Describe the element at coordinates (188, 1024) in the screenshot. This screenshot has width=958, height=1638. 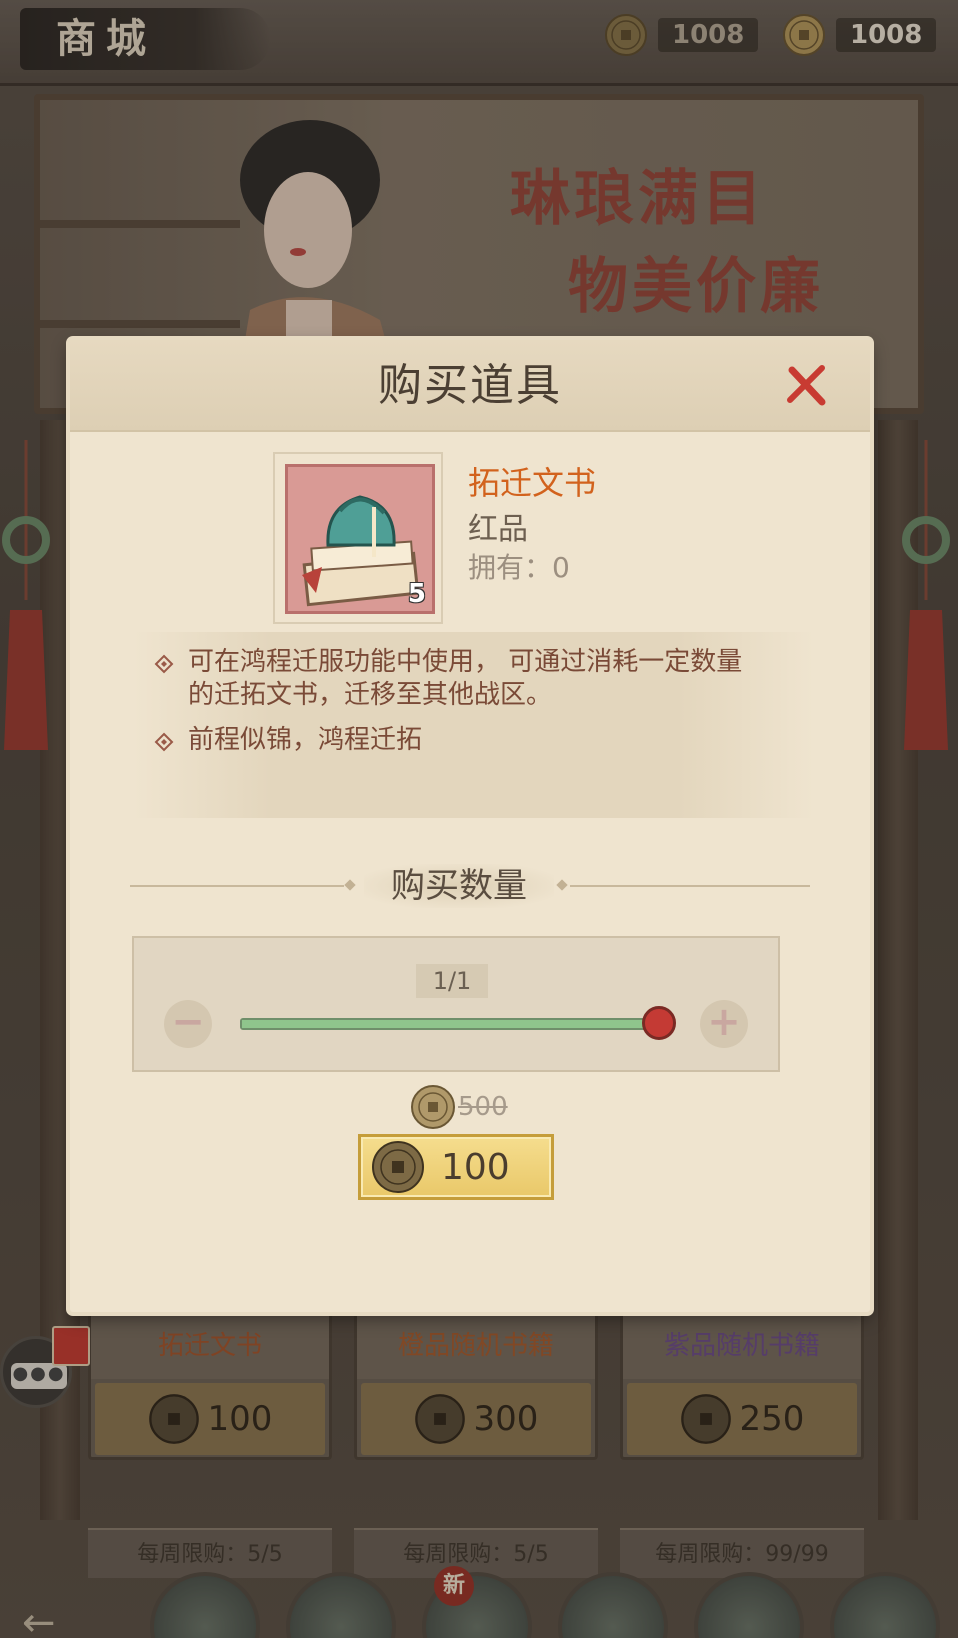
I see `decrease-quantity-button: −` at that location.